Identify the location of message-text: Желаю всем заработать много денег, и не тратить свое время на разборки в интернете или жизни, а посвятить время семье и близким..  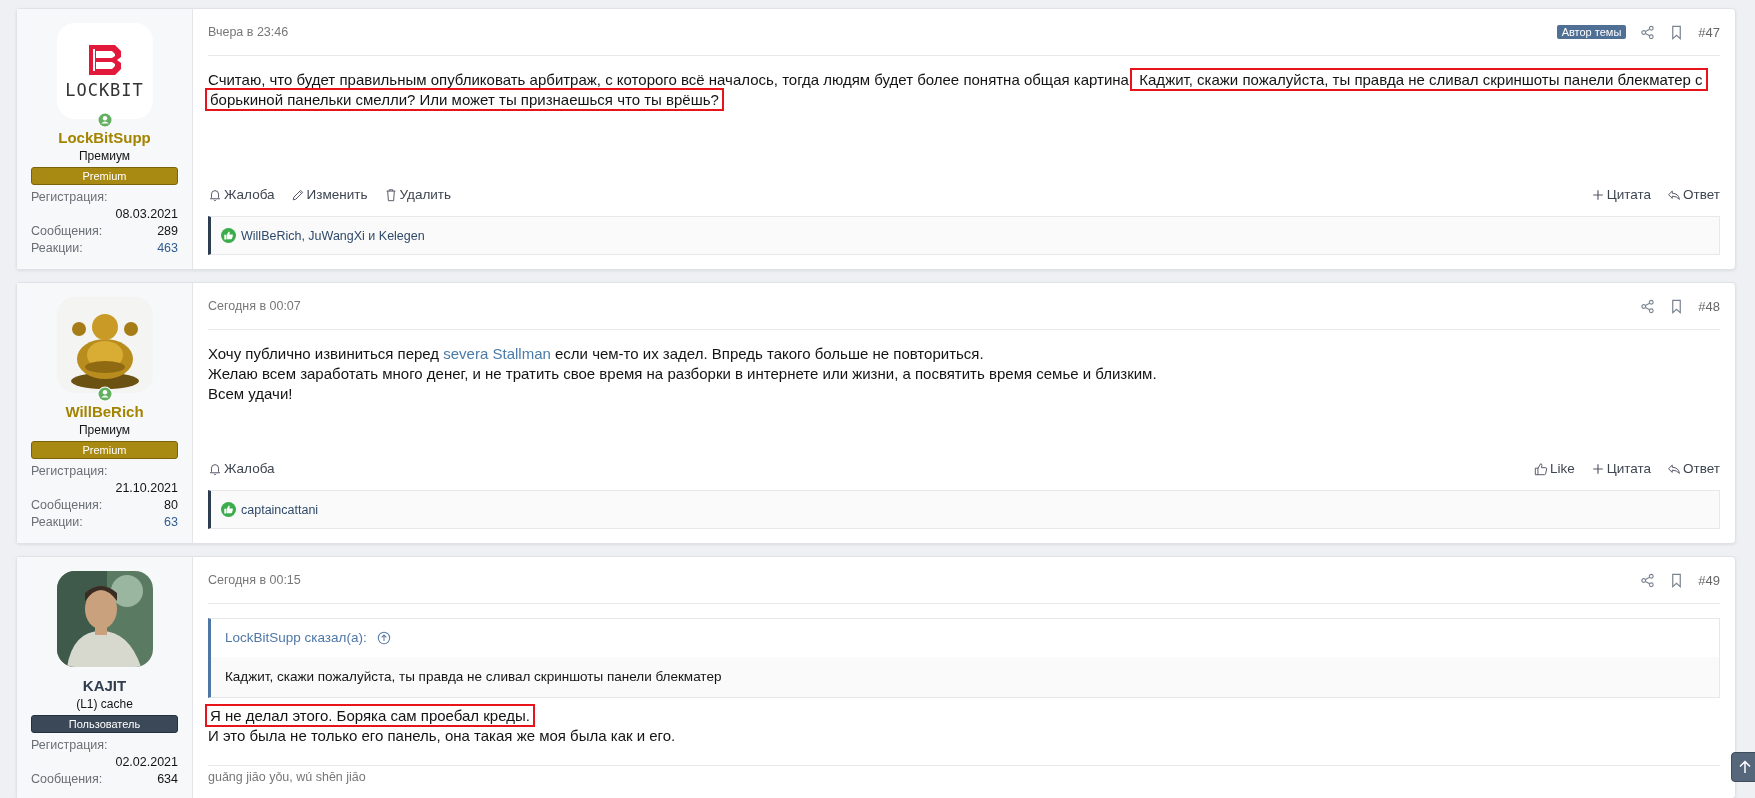
(682, 373).